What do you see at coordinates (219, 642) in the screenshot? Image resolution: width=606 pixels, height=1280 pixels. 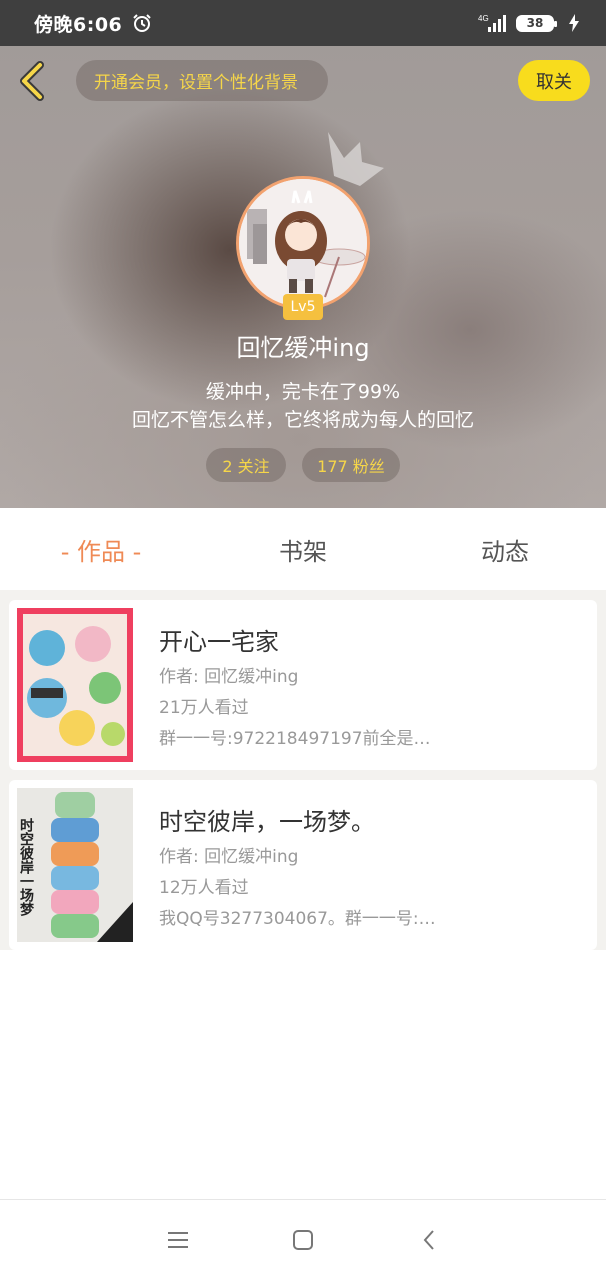 I see `work-title: 开心一宅家` at bounding box center [219, 642].